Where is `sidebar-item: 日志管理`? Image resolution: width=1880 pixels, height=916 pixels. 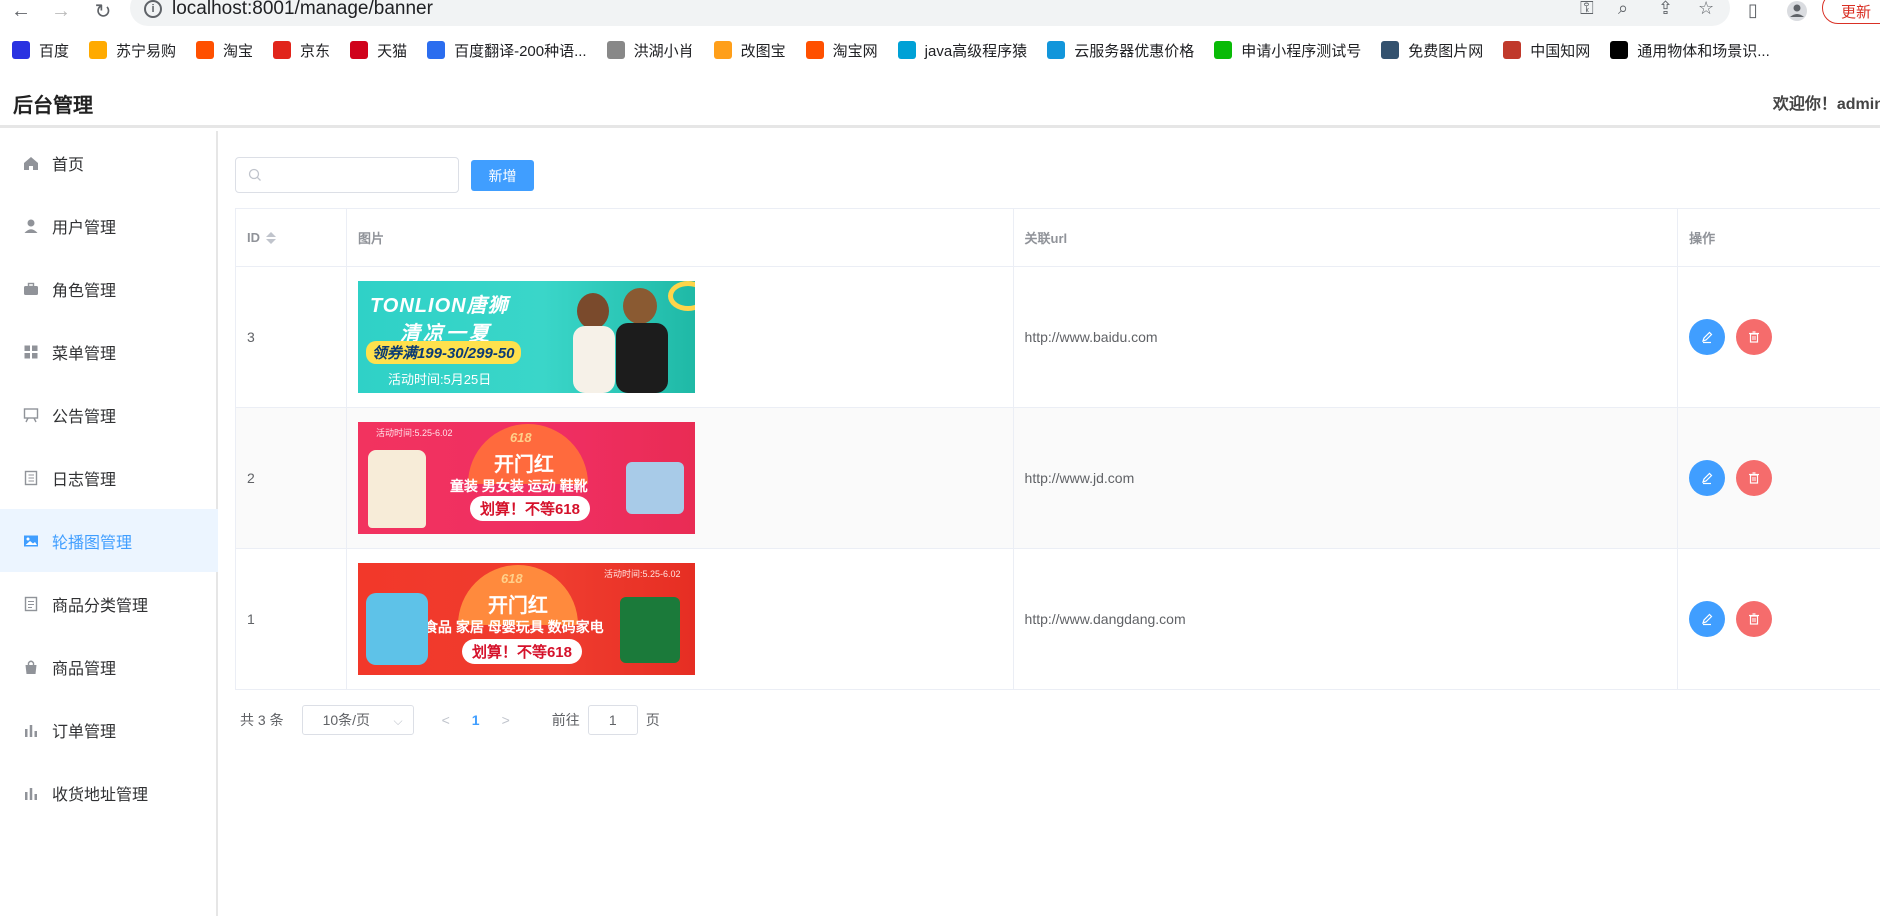 sidebar-item: 日志管理 is located at coordinates (109, 477).